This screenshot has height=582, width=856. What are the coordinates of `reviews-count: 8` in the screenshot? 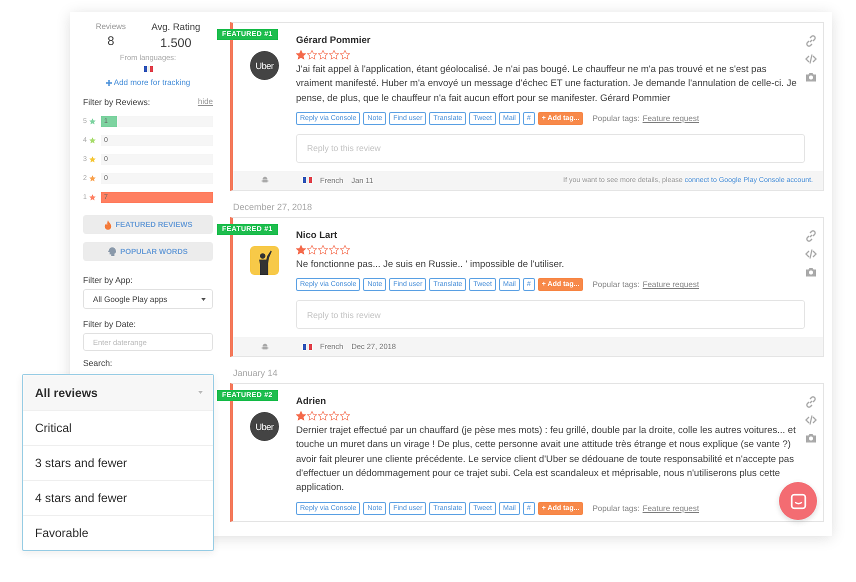 It's located at (110, 41).